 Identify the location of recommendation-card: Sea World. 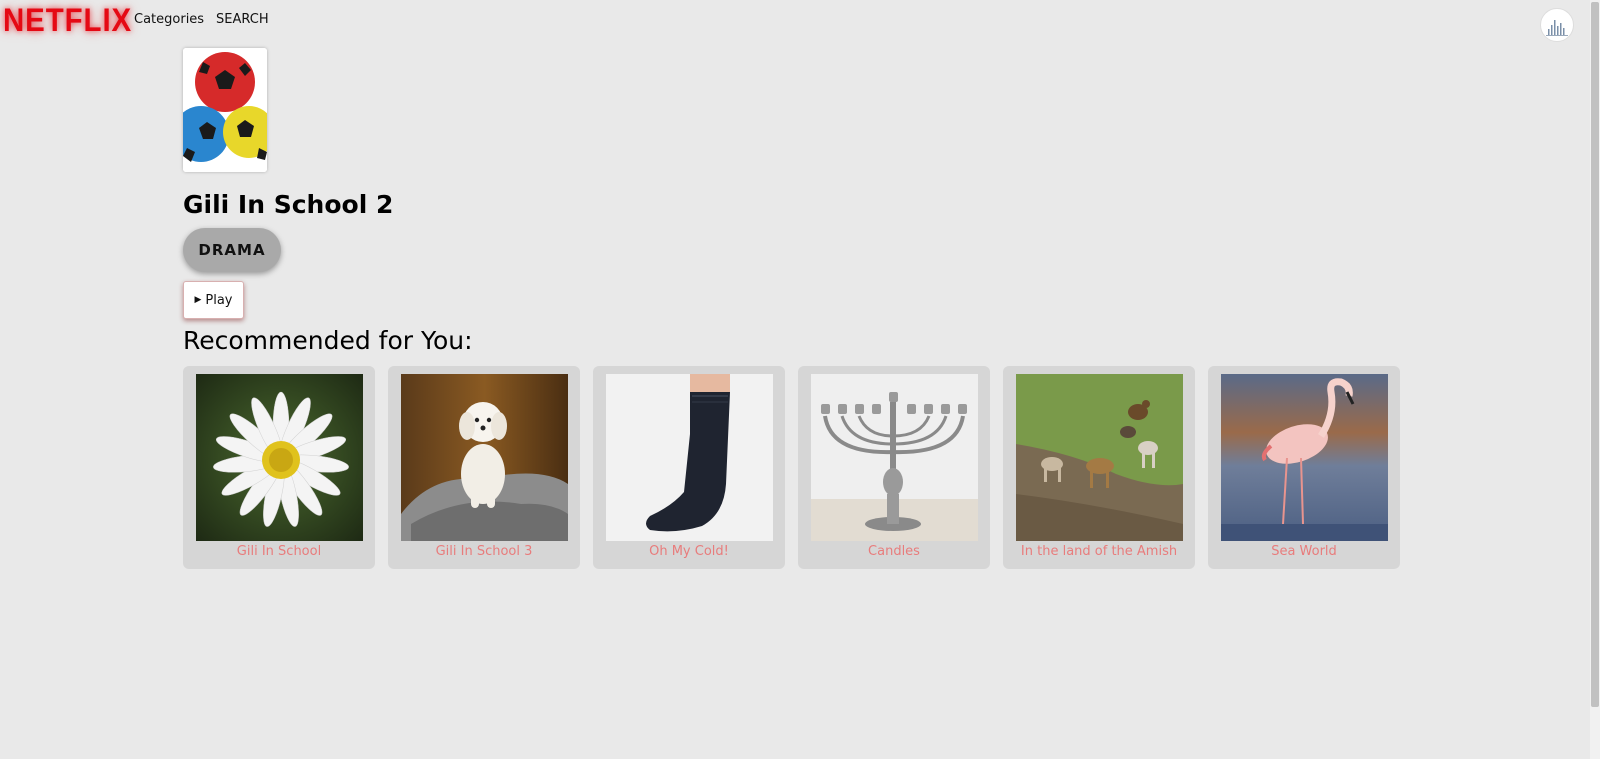
(1304, 467).